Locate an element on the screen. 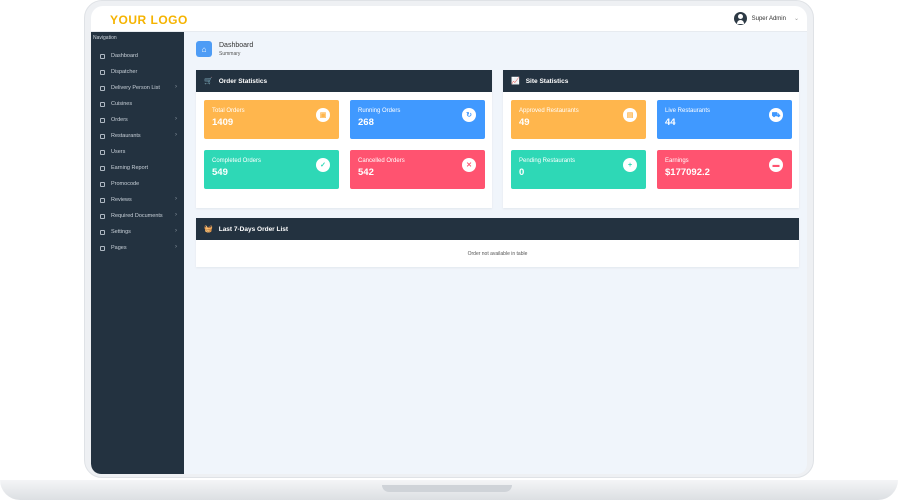 The image size is (898, 500). stat-card-completed-orders: Completed Orders 549 ✓ is located at coordinates (271, 169).